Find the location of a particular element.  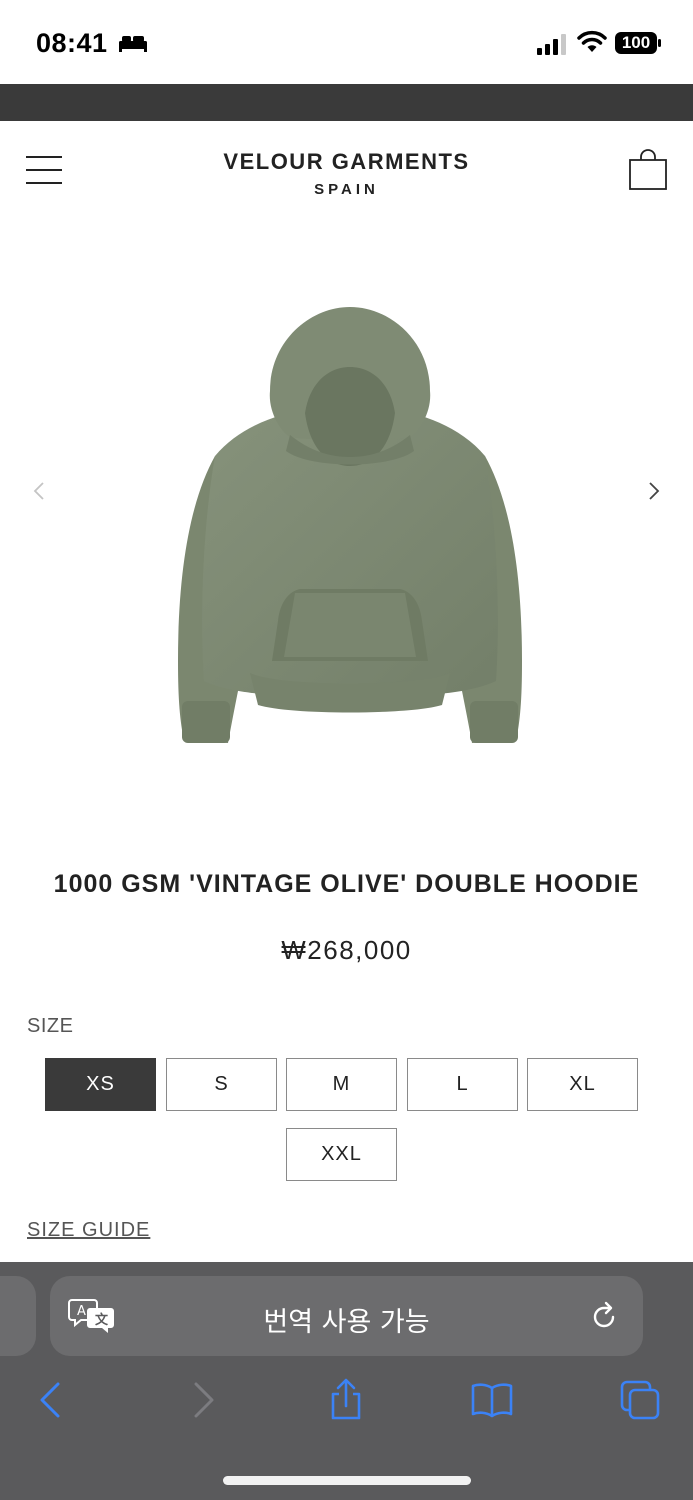

home-indicator is located at coordinates (347, 1480).